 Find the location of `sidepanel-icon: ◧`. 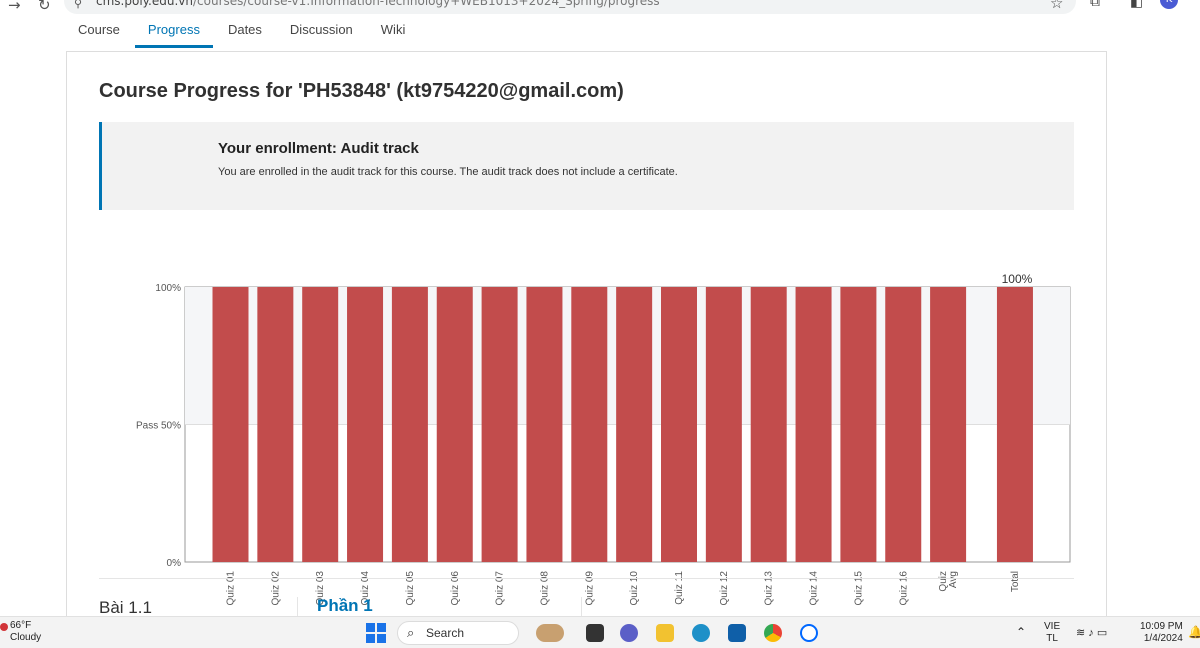

sidepanel-icon: ◧ is located at coordinates (1136, 5).